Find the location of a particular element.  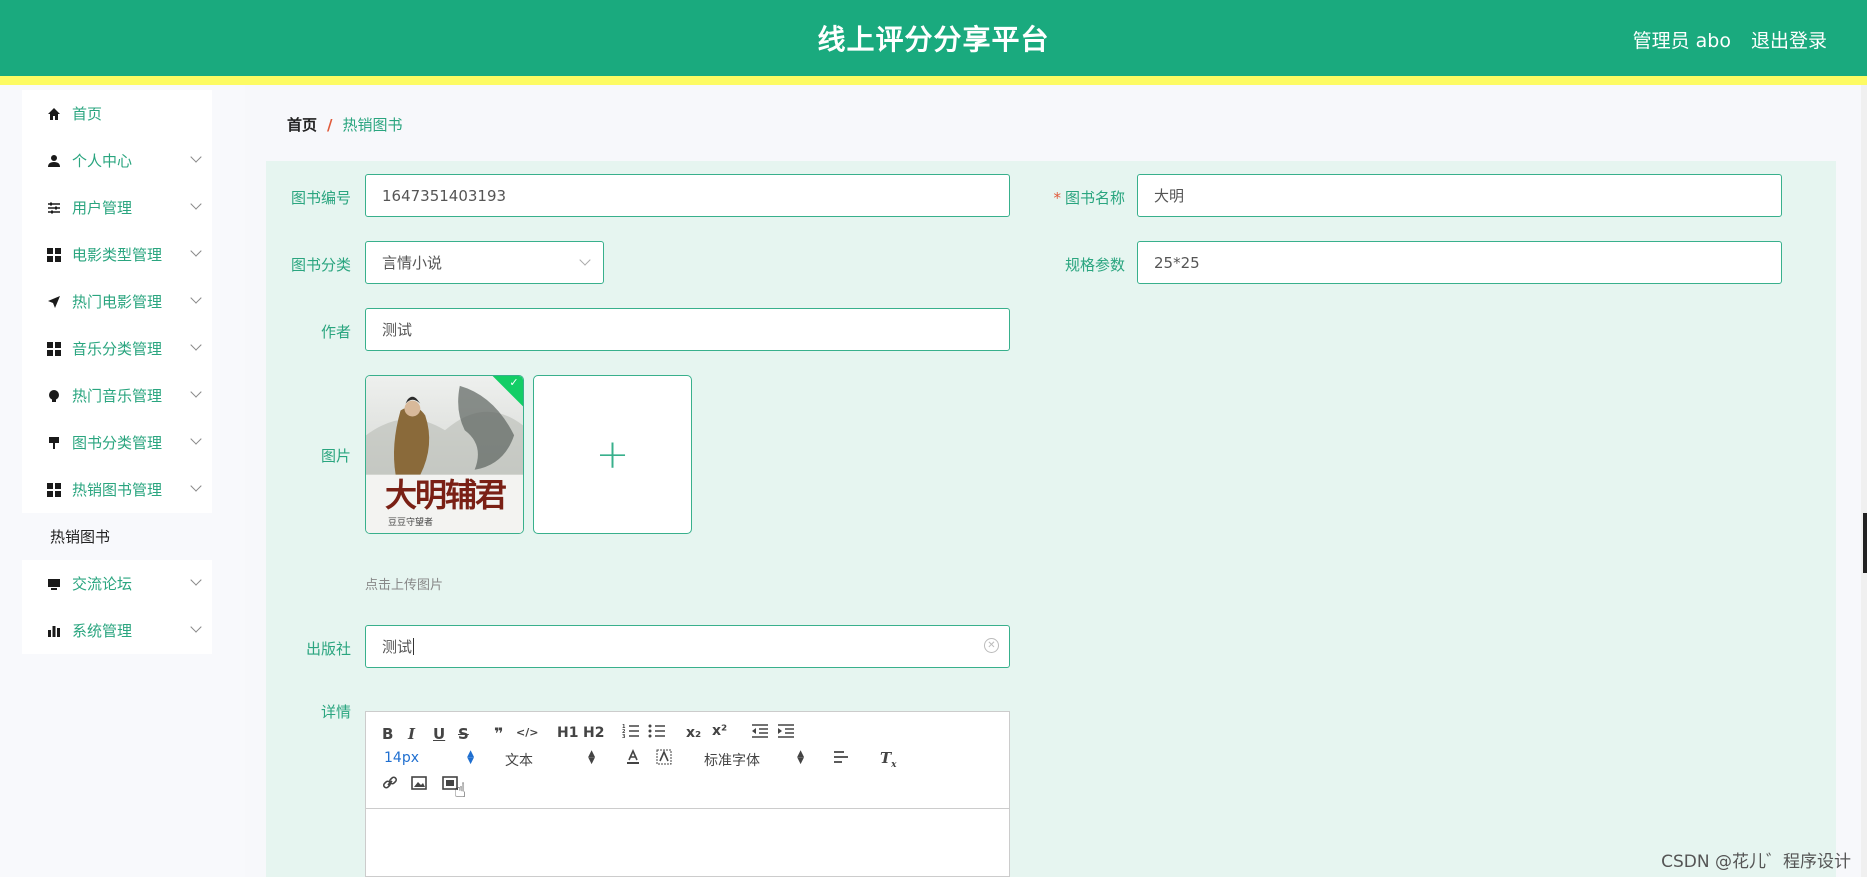

spec-value: 25*25 is located at coordinates (1177, 262).